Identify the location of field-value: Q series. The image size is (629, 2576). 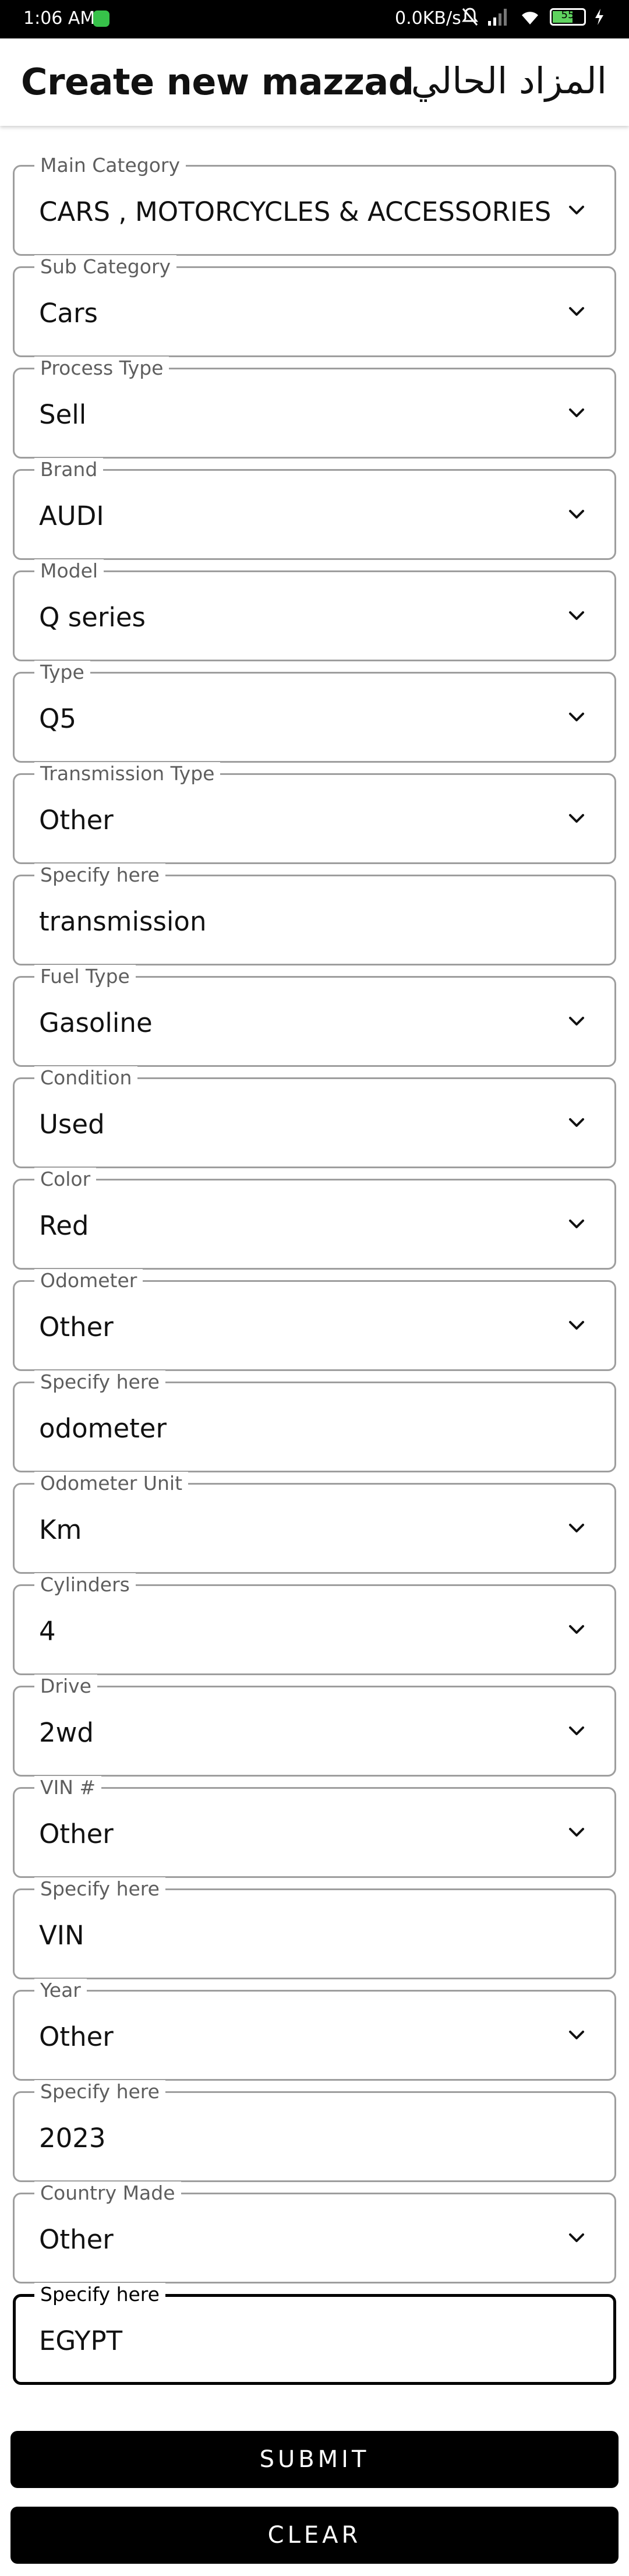
(92, 617).